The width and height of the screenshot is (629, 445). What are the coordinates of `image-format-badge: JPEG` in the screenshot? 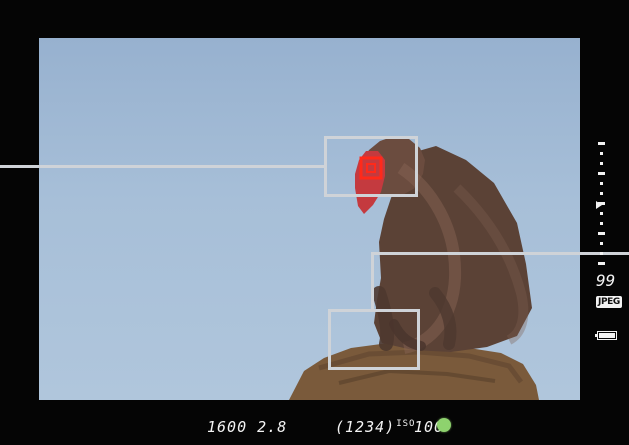 It's located at (609, 302).